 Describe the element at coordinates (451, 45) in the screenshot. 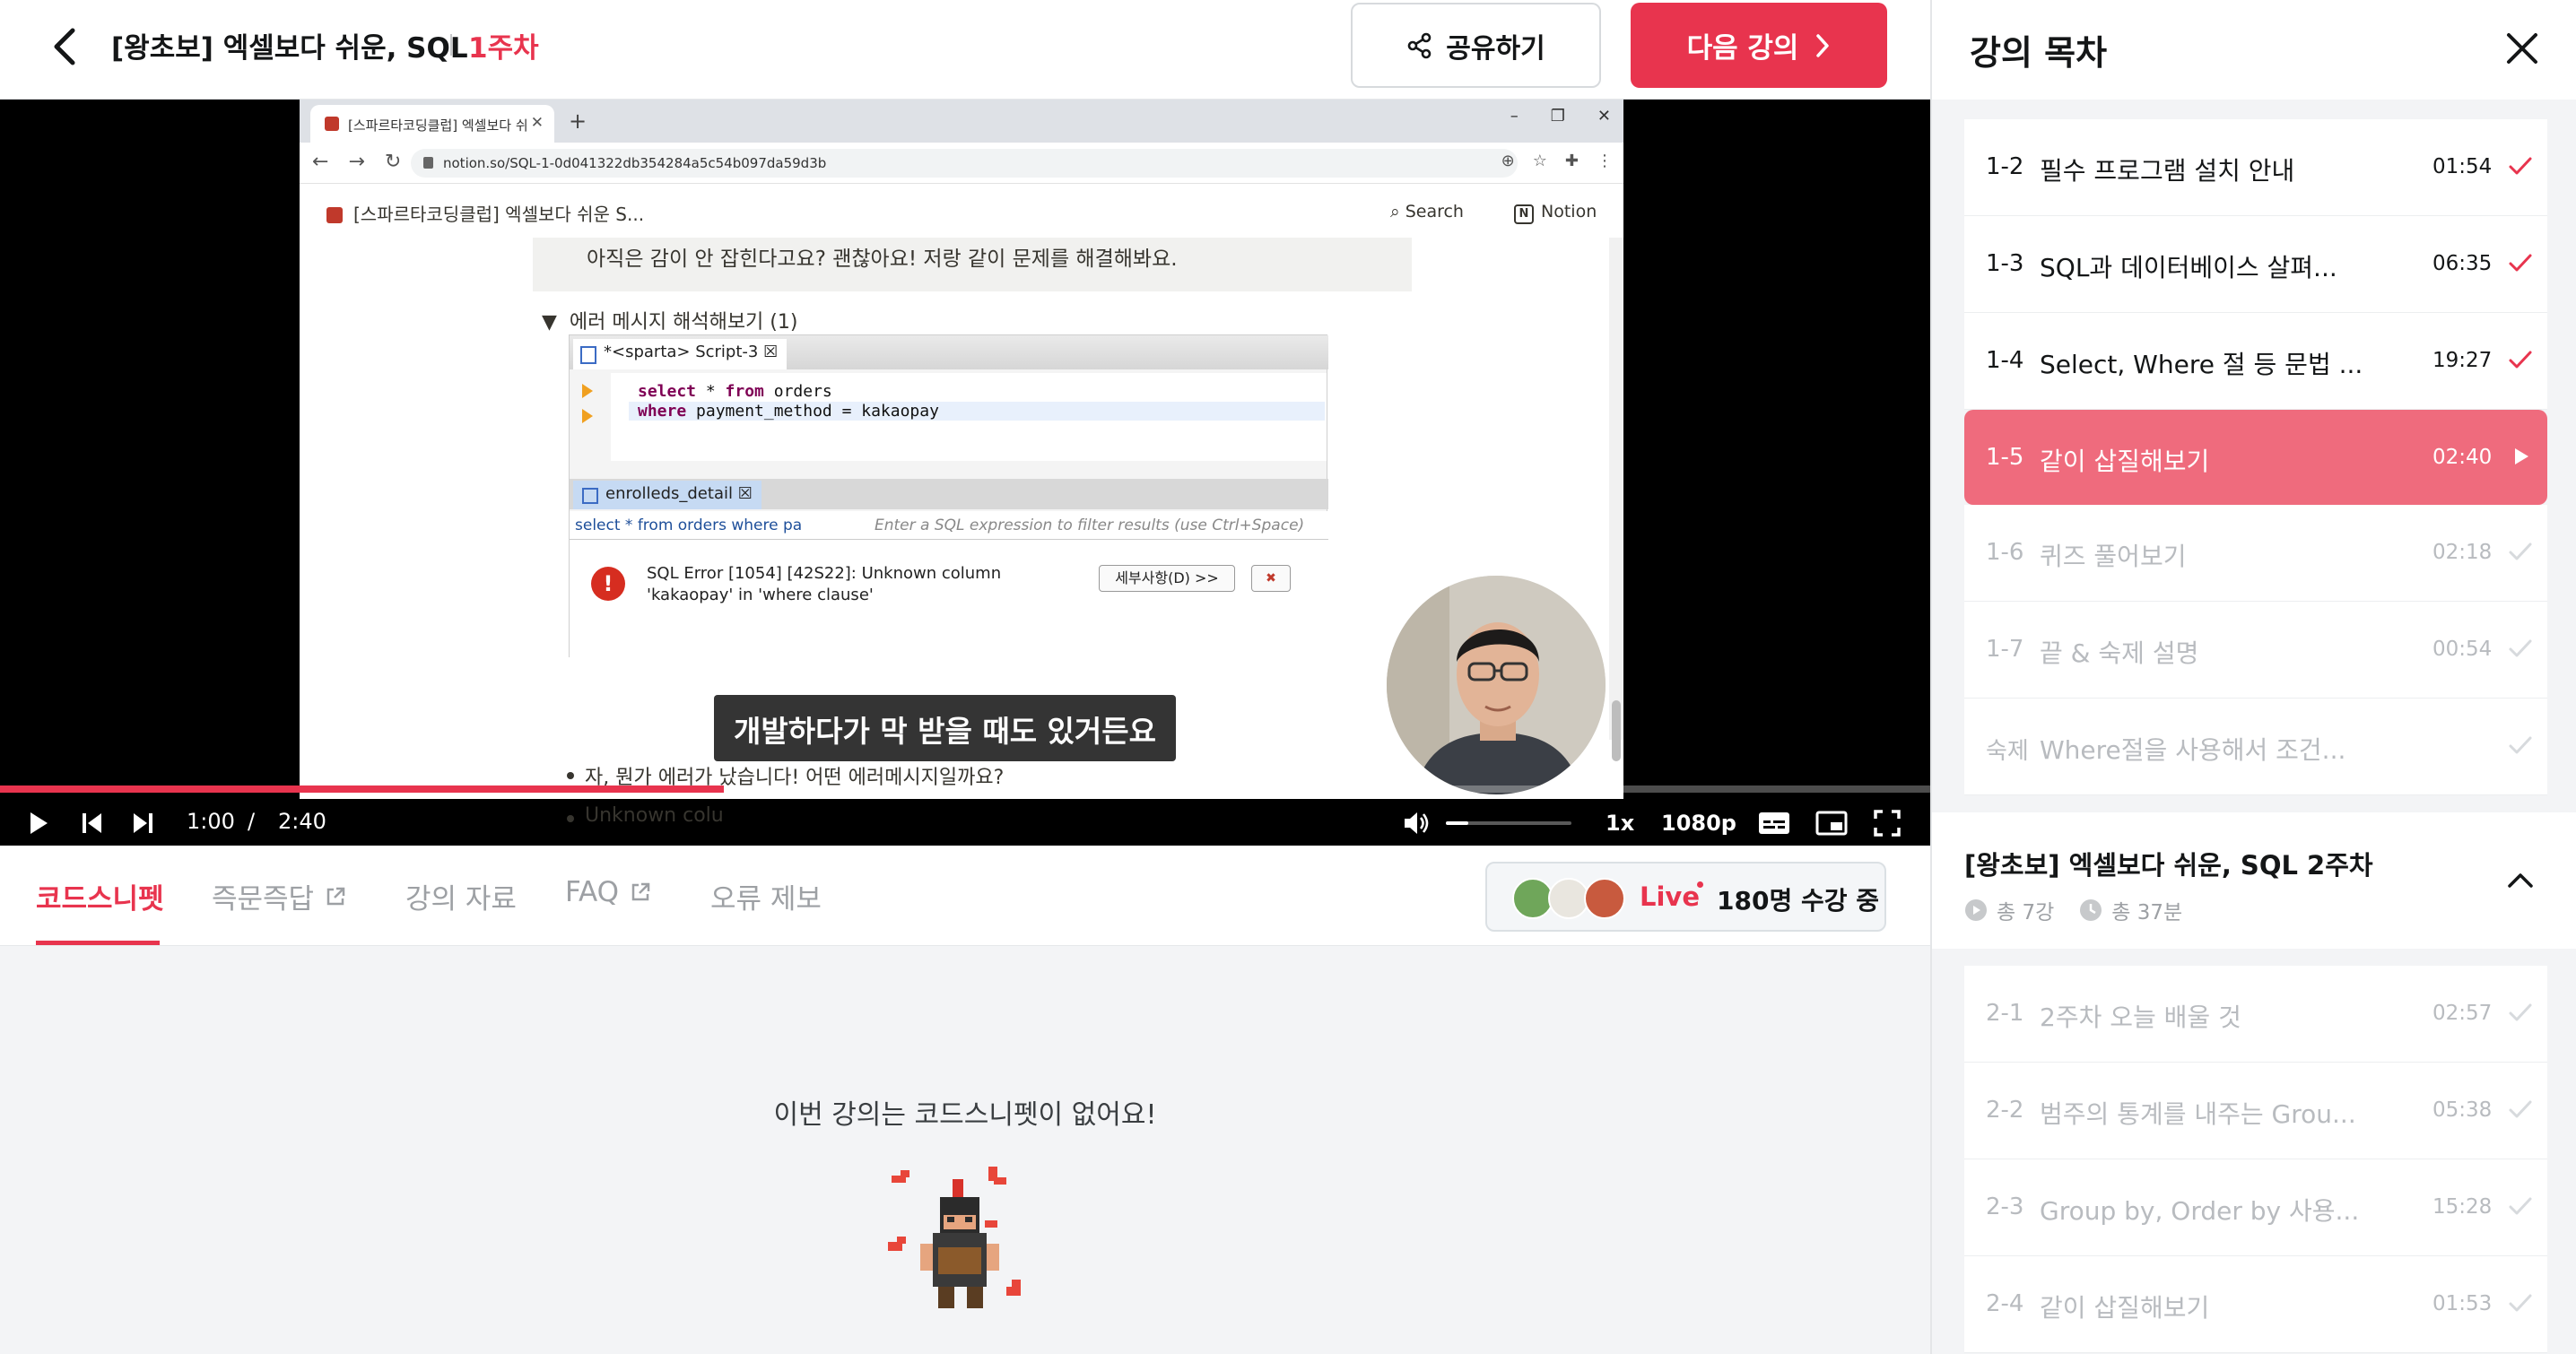

I see `title-divider` at that location.